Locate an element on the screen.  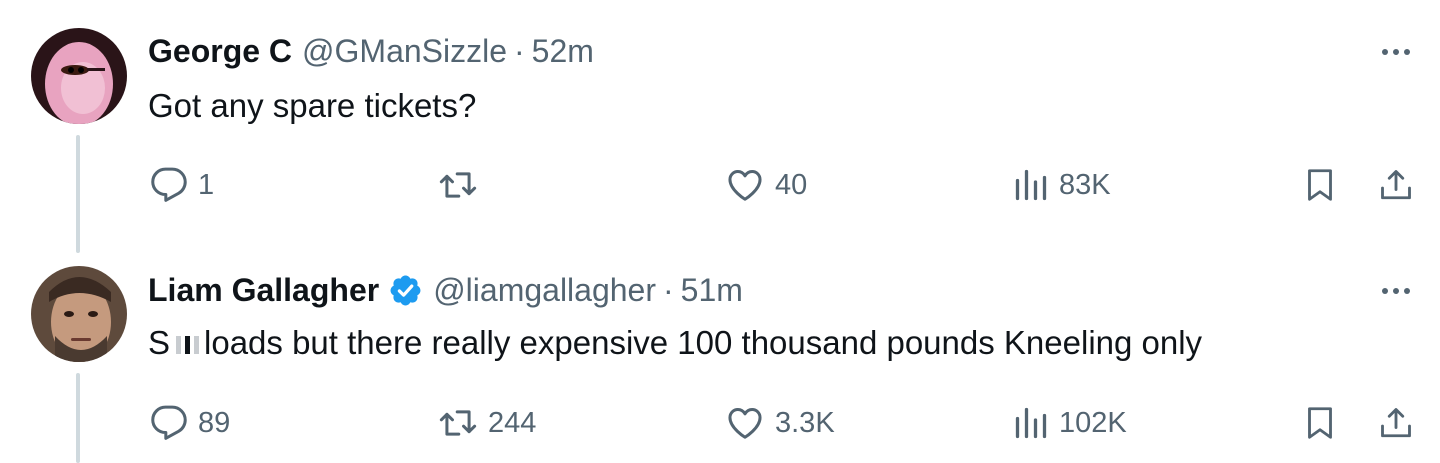
verified-badge-icon is located at coordinates (405, 290).